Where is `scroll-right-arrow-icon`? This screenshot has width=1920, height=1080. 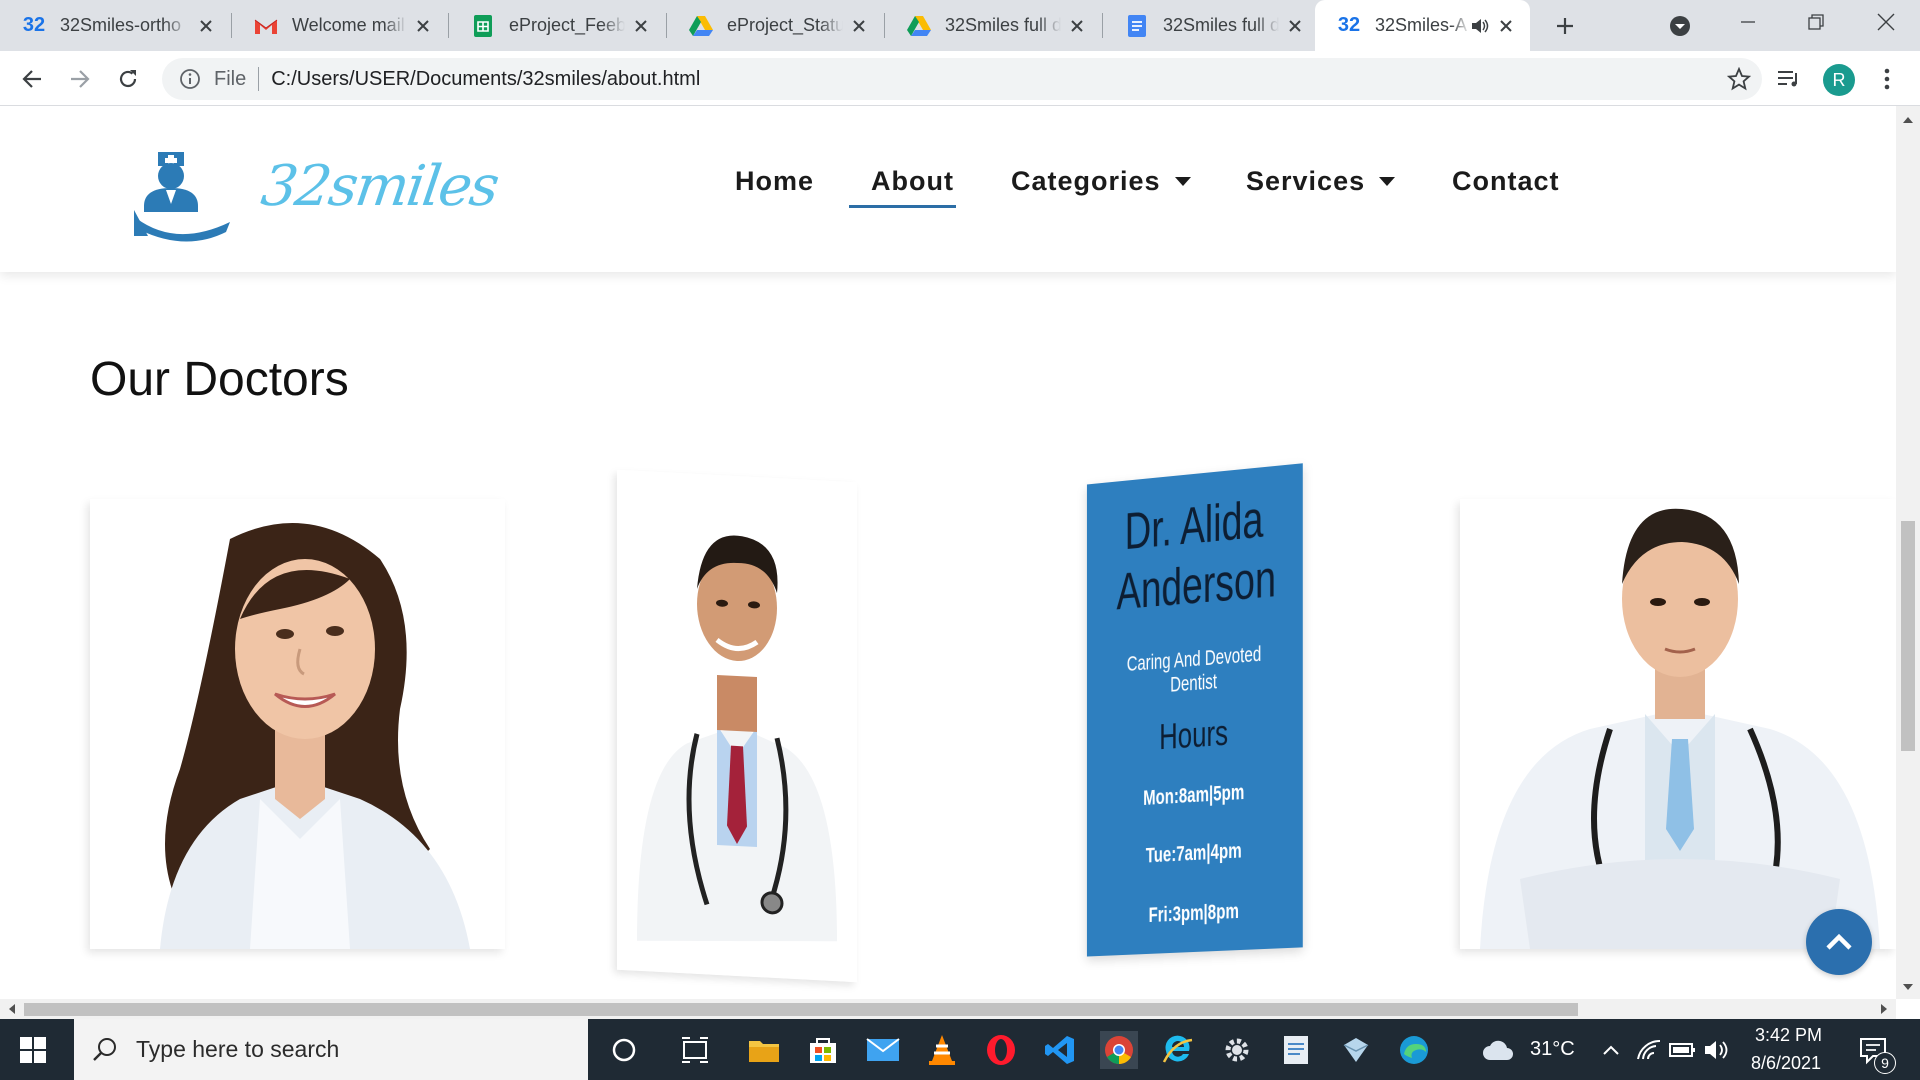
scroll-right-arrow-icon is located at coordinates (1884, 1009).